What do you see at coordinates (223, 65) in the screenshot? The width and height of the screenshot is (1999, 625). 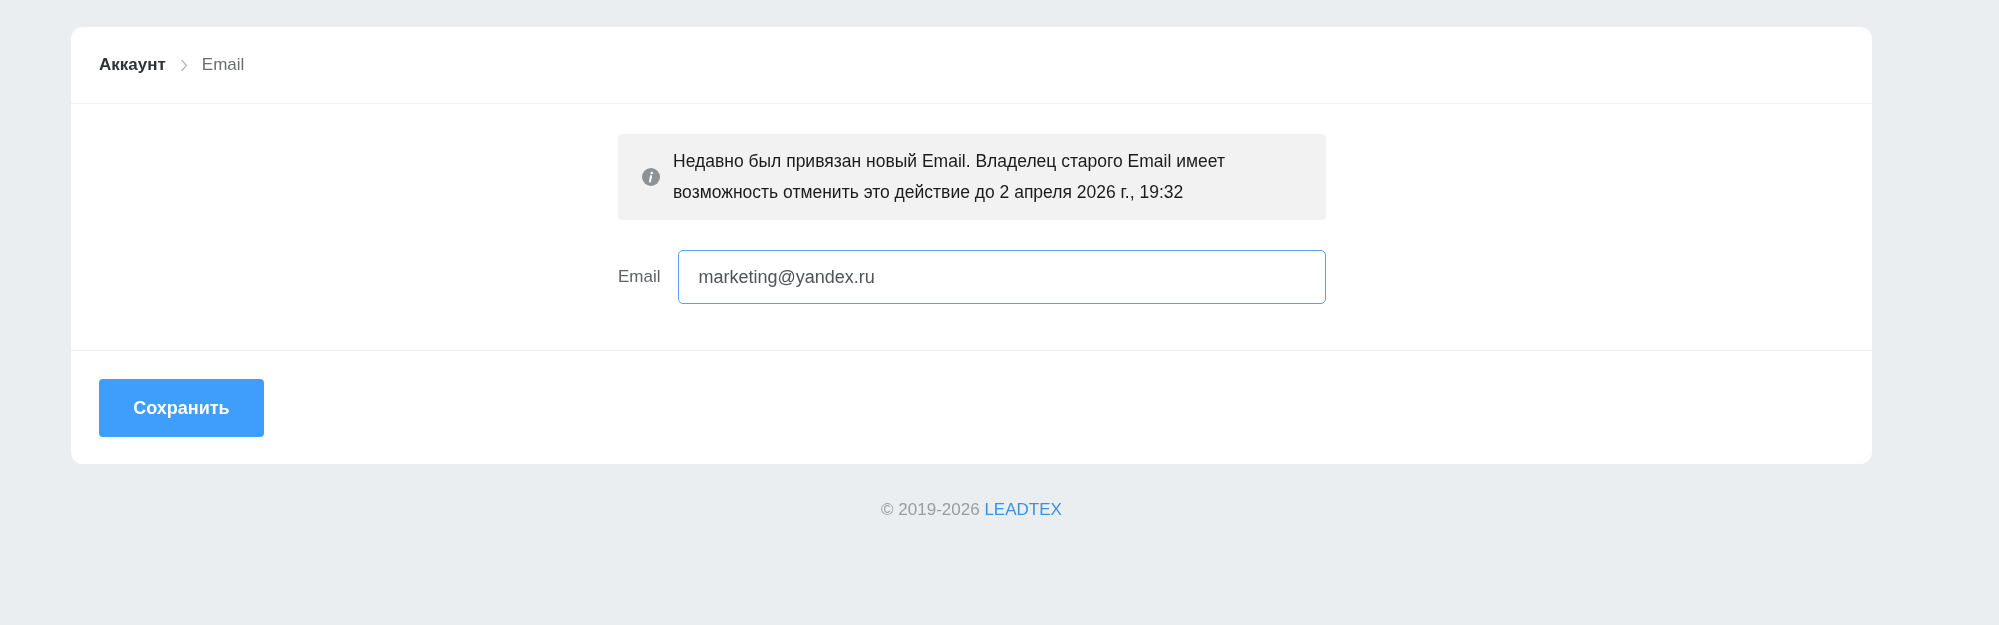 I see `breadcrumb-current: Email` at bounding box center [223, 65].